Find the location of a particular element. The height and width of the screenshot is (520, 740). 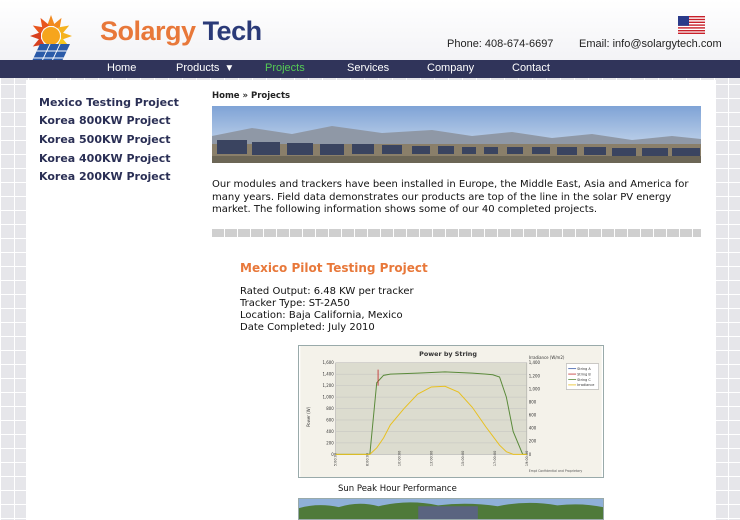

chart-x-tick-label: 8:00:00 is located at coordinates (368, 459).